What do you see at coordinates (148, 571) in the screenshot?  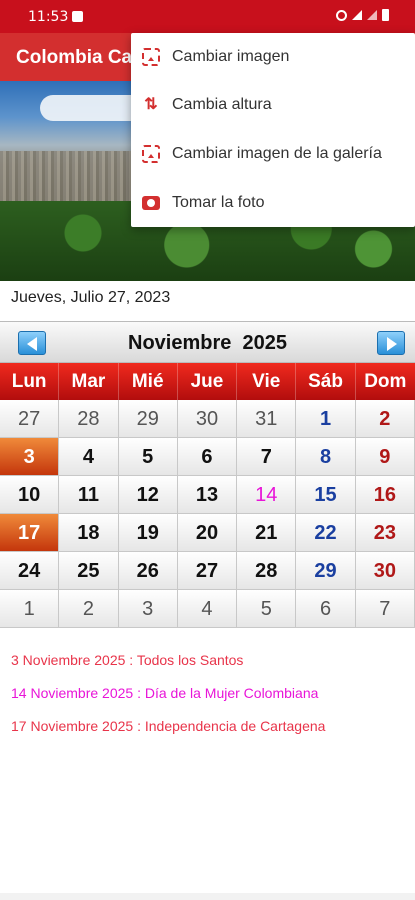 I see `day-cell: 26` at bounding box center [148, 571].